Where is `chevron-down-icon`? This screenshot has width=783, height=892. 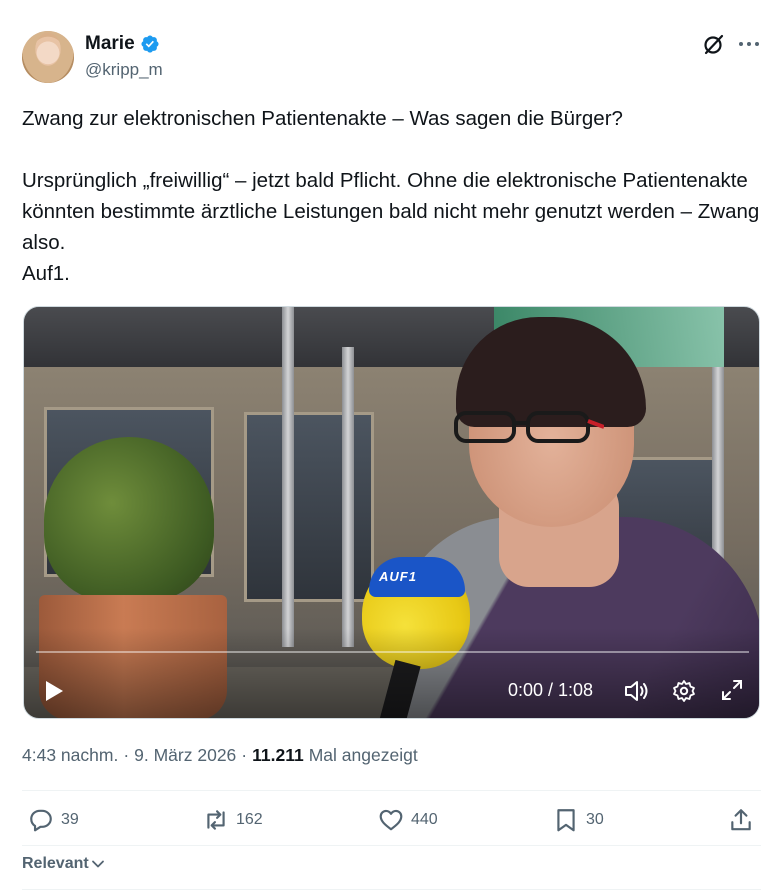
chevron-down-icon is located at coordinates (97, 864).